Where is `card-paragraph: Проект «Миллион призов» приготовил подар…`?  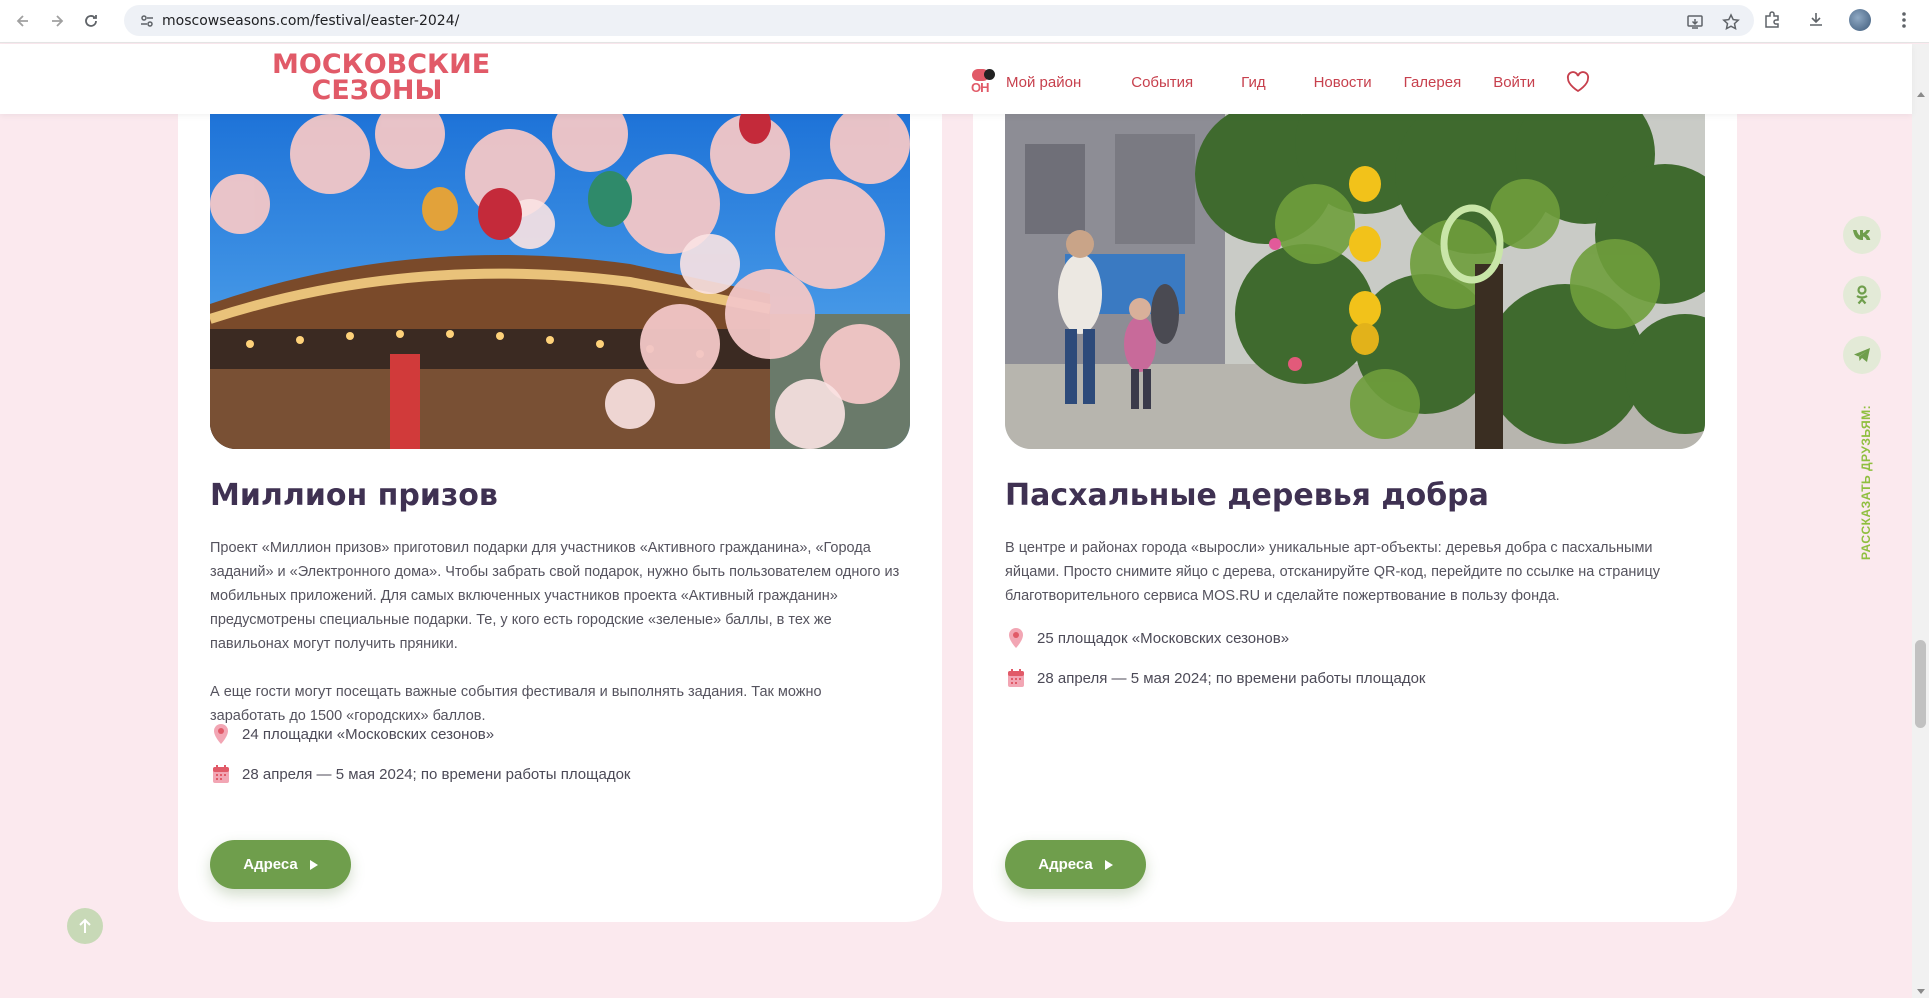 card-paragraph: Проект «Миллион призов» приготовил подар… is located at coordinates (555, 596).